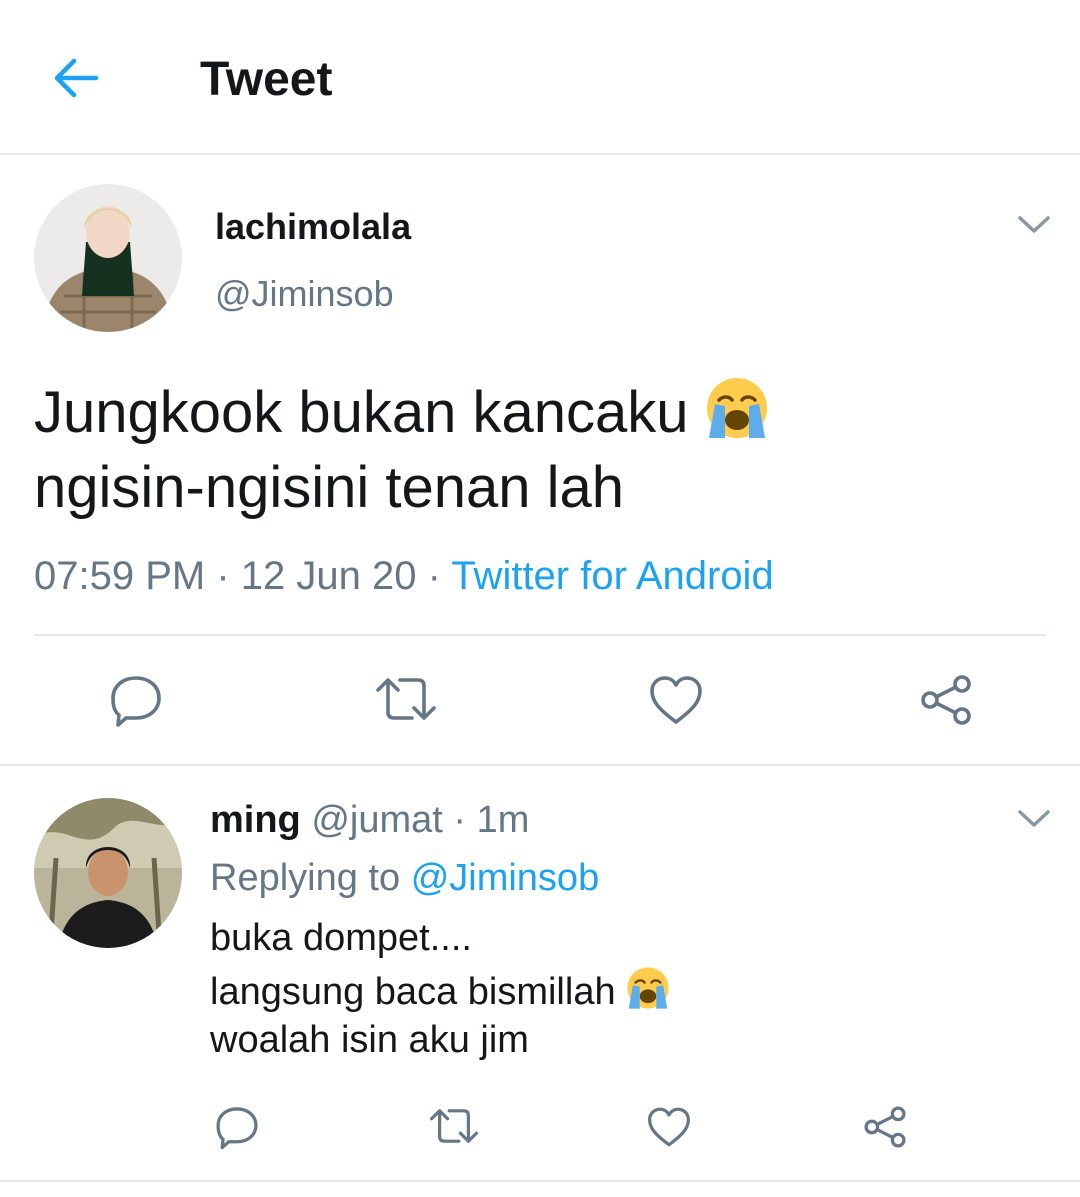  I want to click on reply-header: ming @jumat · 1m, so click(369, 820).